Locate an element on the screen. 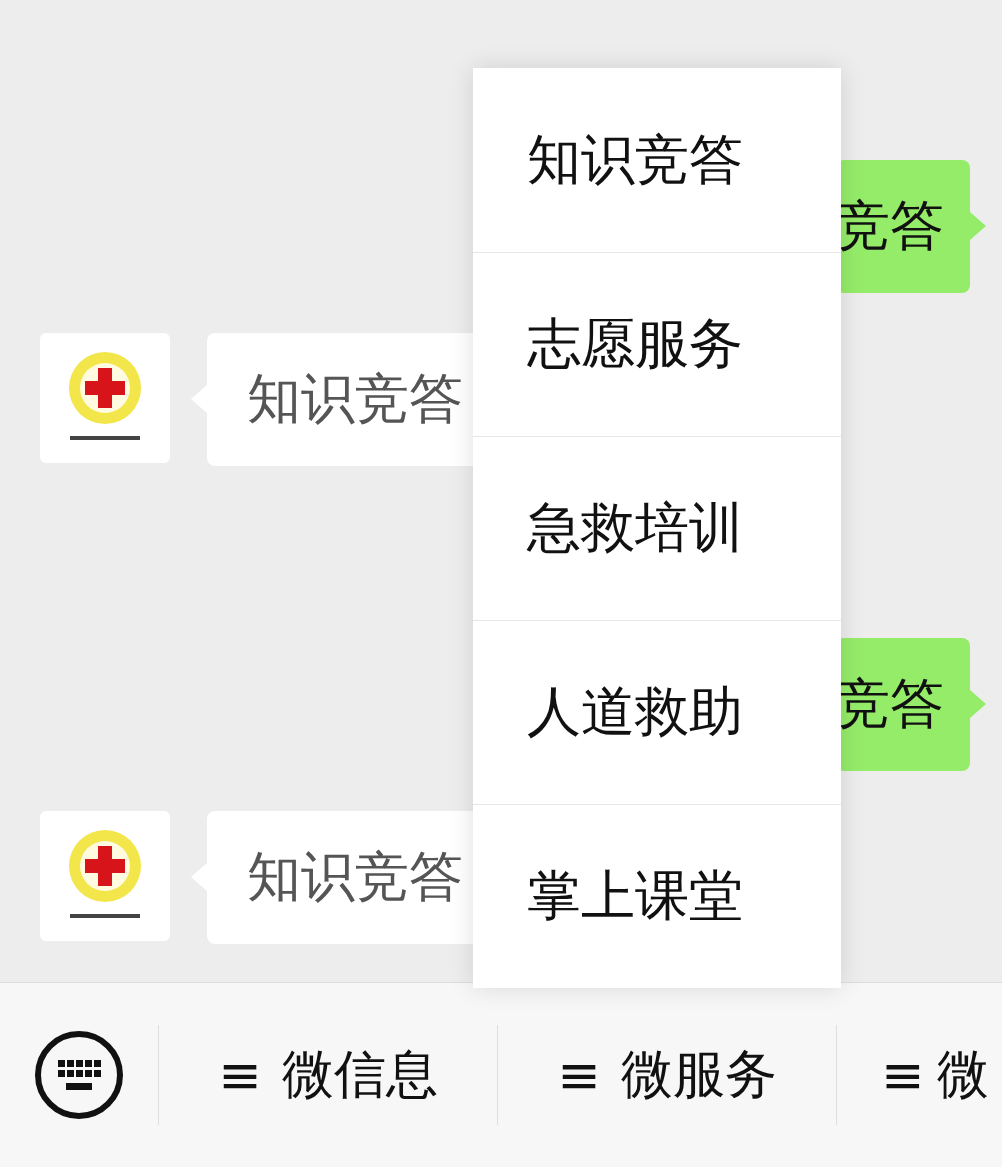 Image resolution: width=1002 pixels, height=1167 pixels. menu-button: ≡ 微 is located at coordinates (919, 1075).